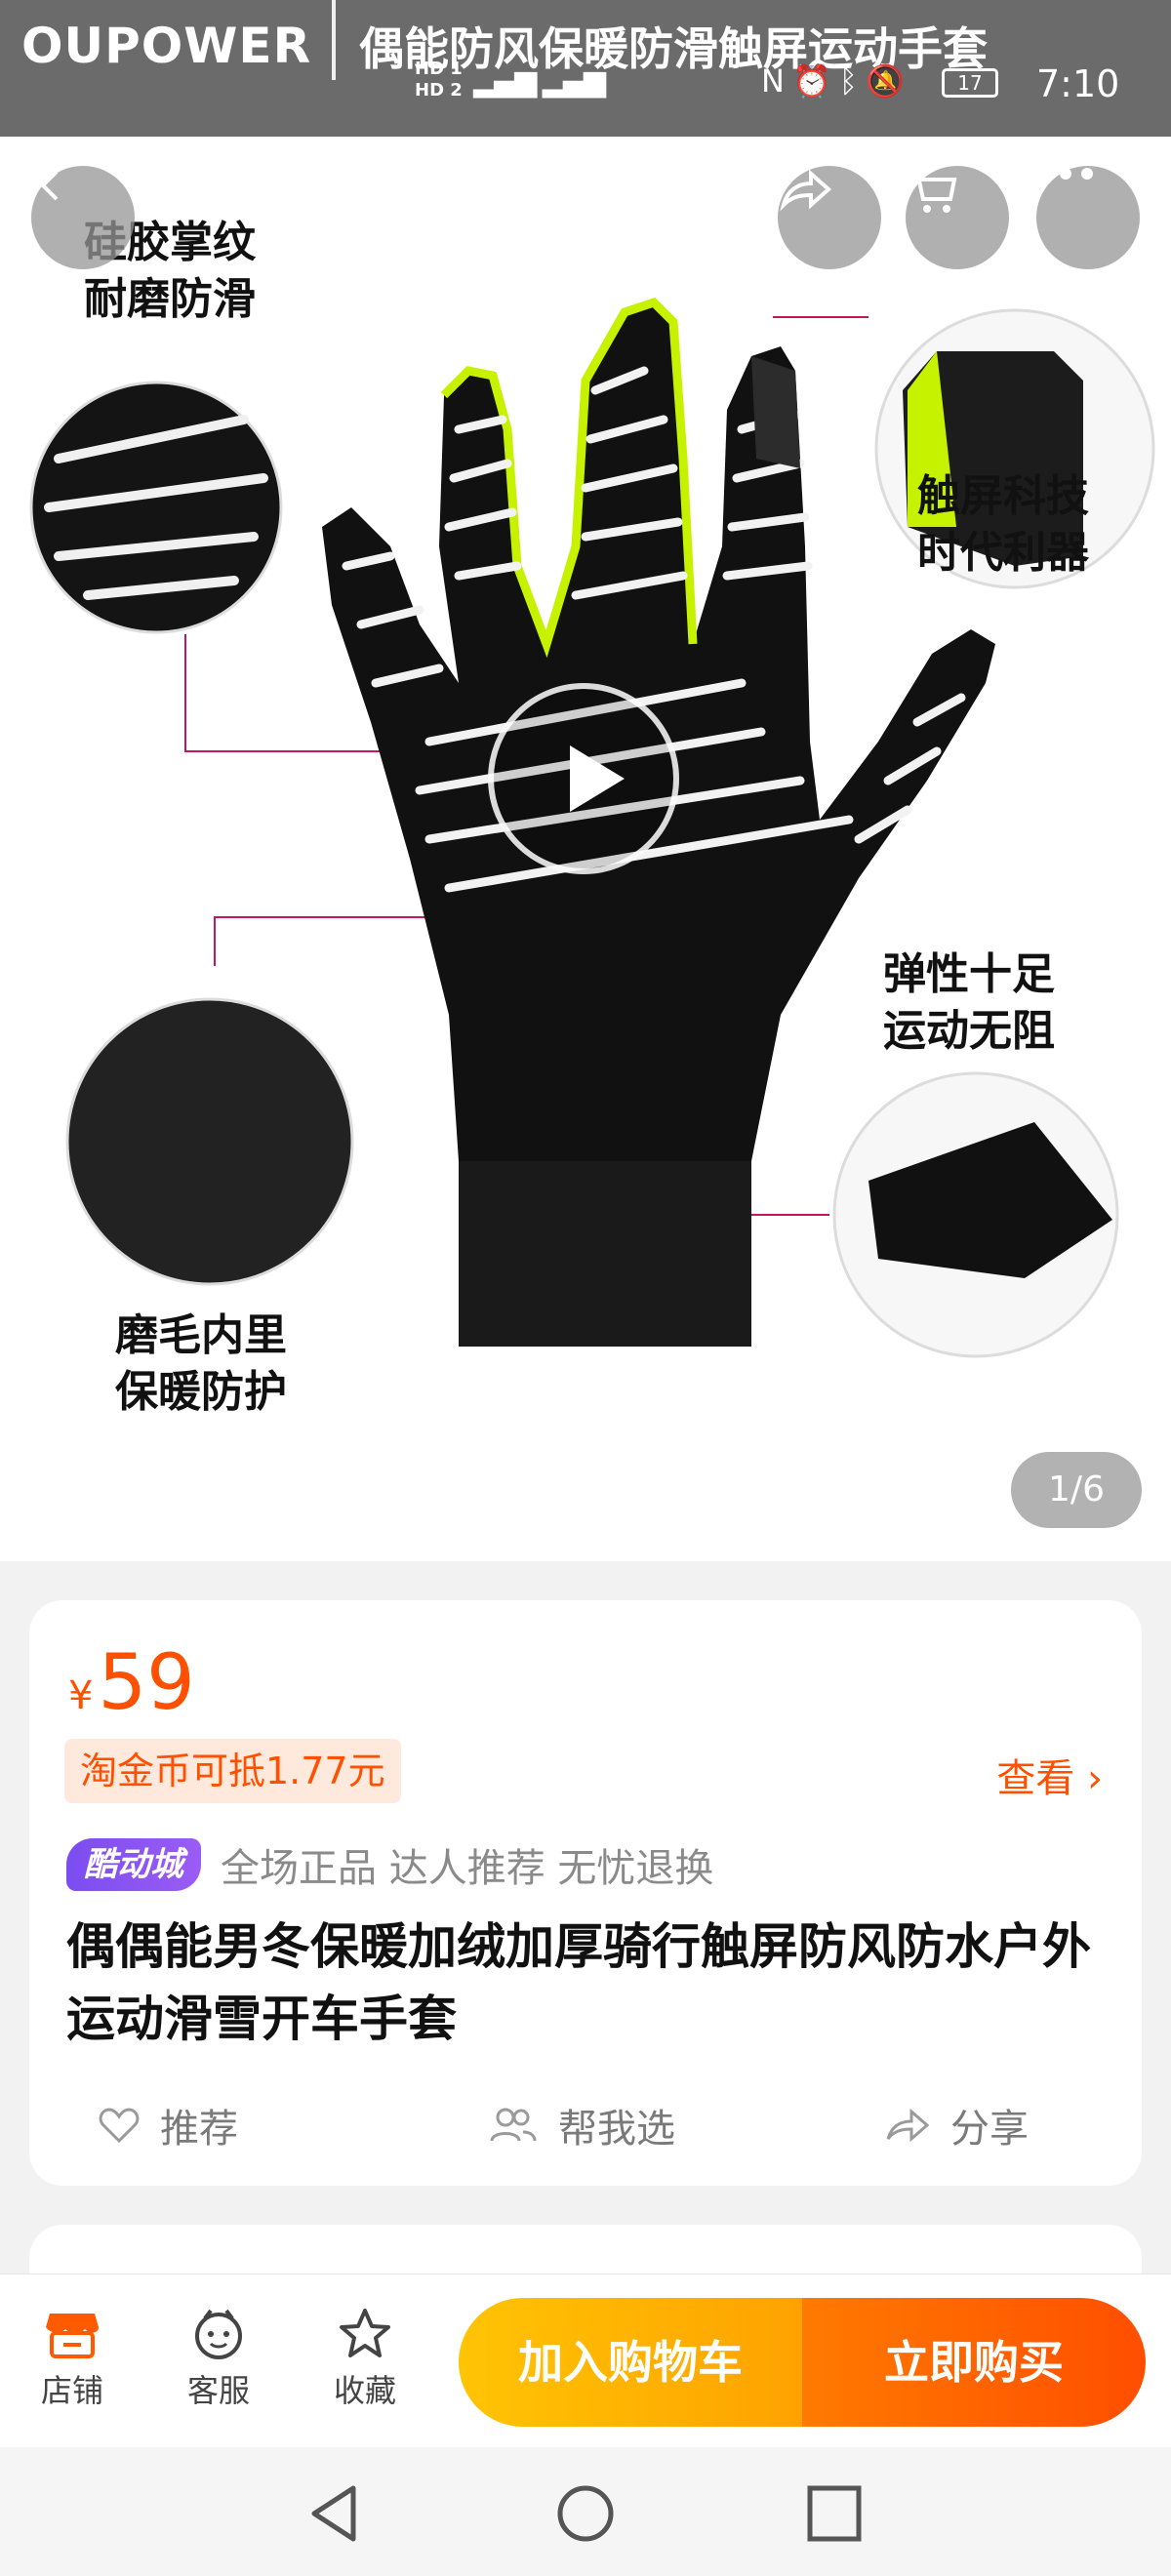 Image resolution: width=1171 pixels, height=2576 pixels. I want to click on detail-lining-circle, so click(209, 1141).